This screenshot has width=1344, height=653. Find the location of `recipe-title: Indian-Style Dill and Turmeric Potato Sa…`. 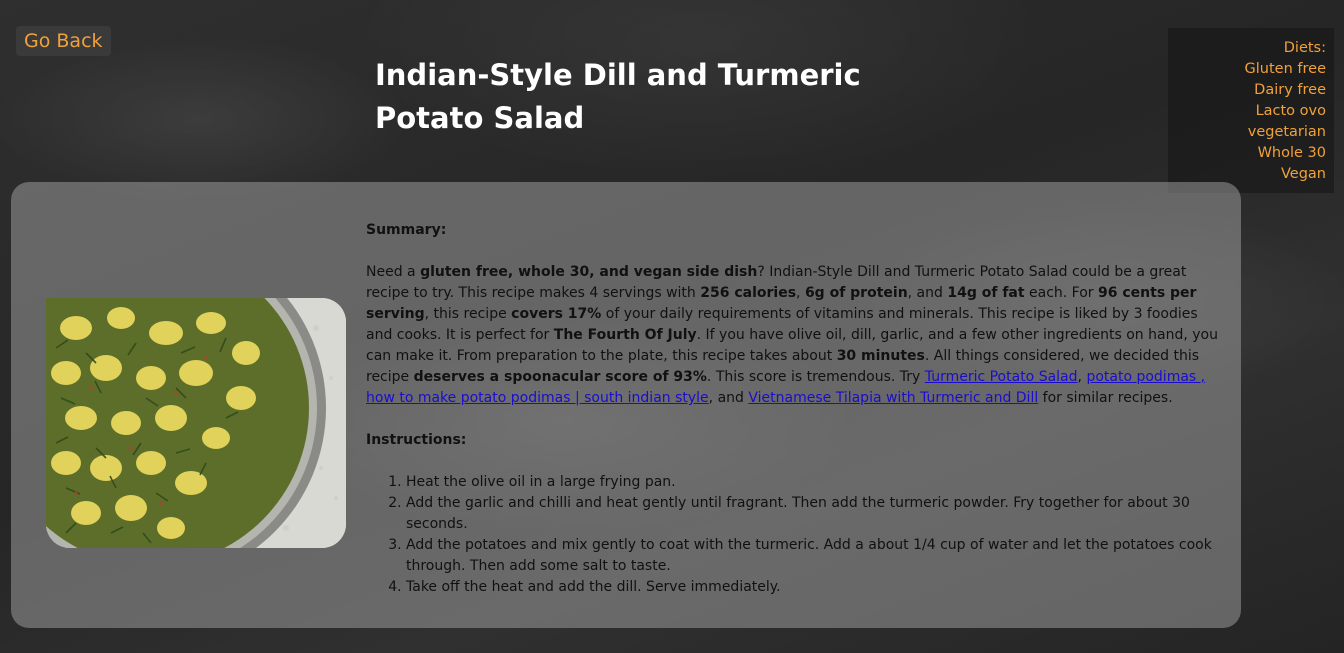

recipe-title: Indian-Style Dill and Turmeric Potato Sa… is located at coordinates (618, 96).